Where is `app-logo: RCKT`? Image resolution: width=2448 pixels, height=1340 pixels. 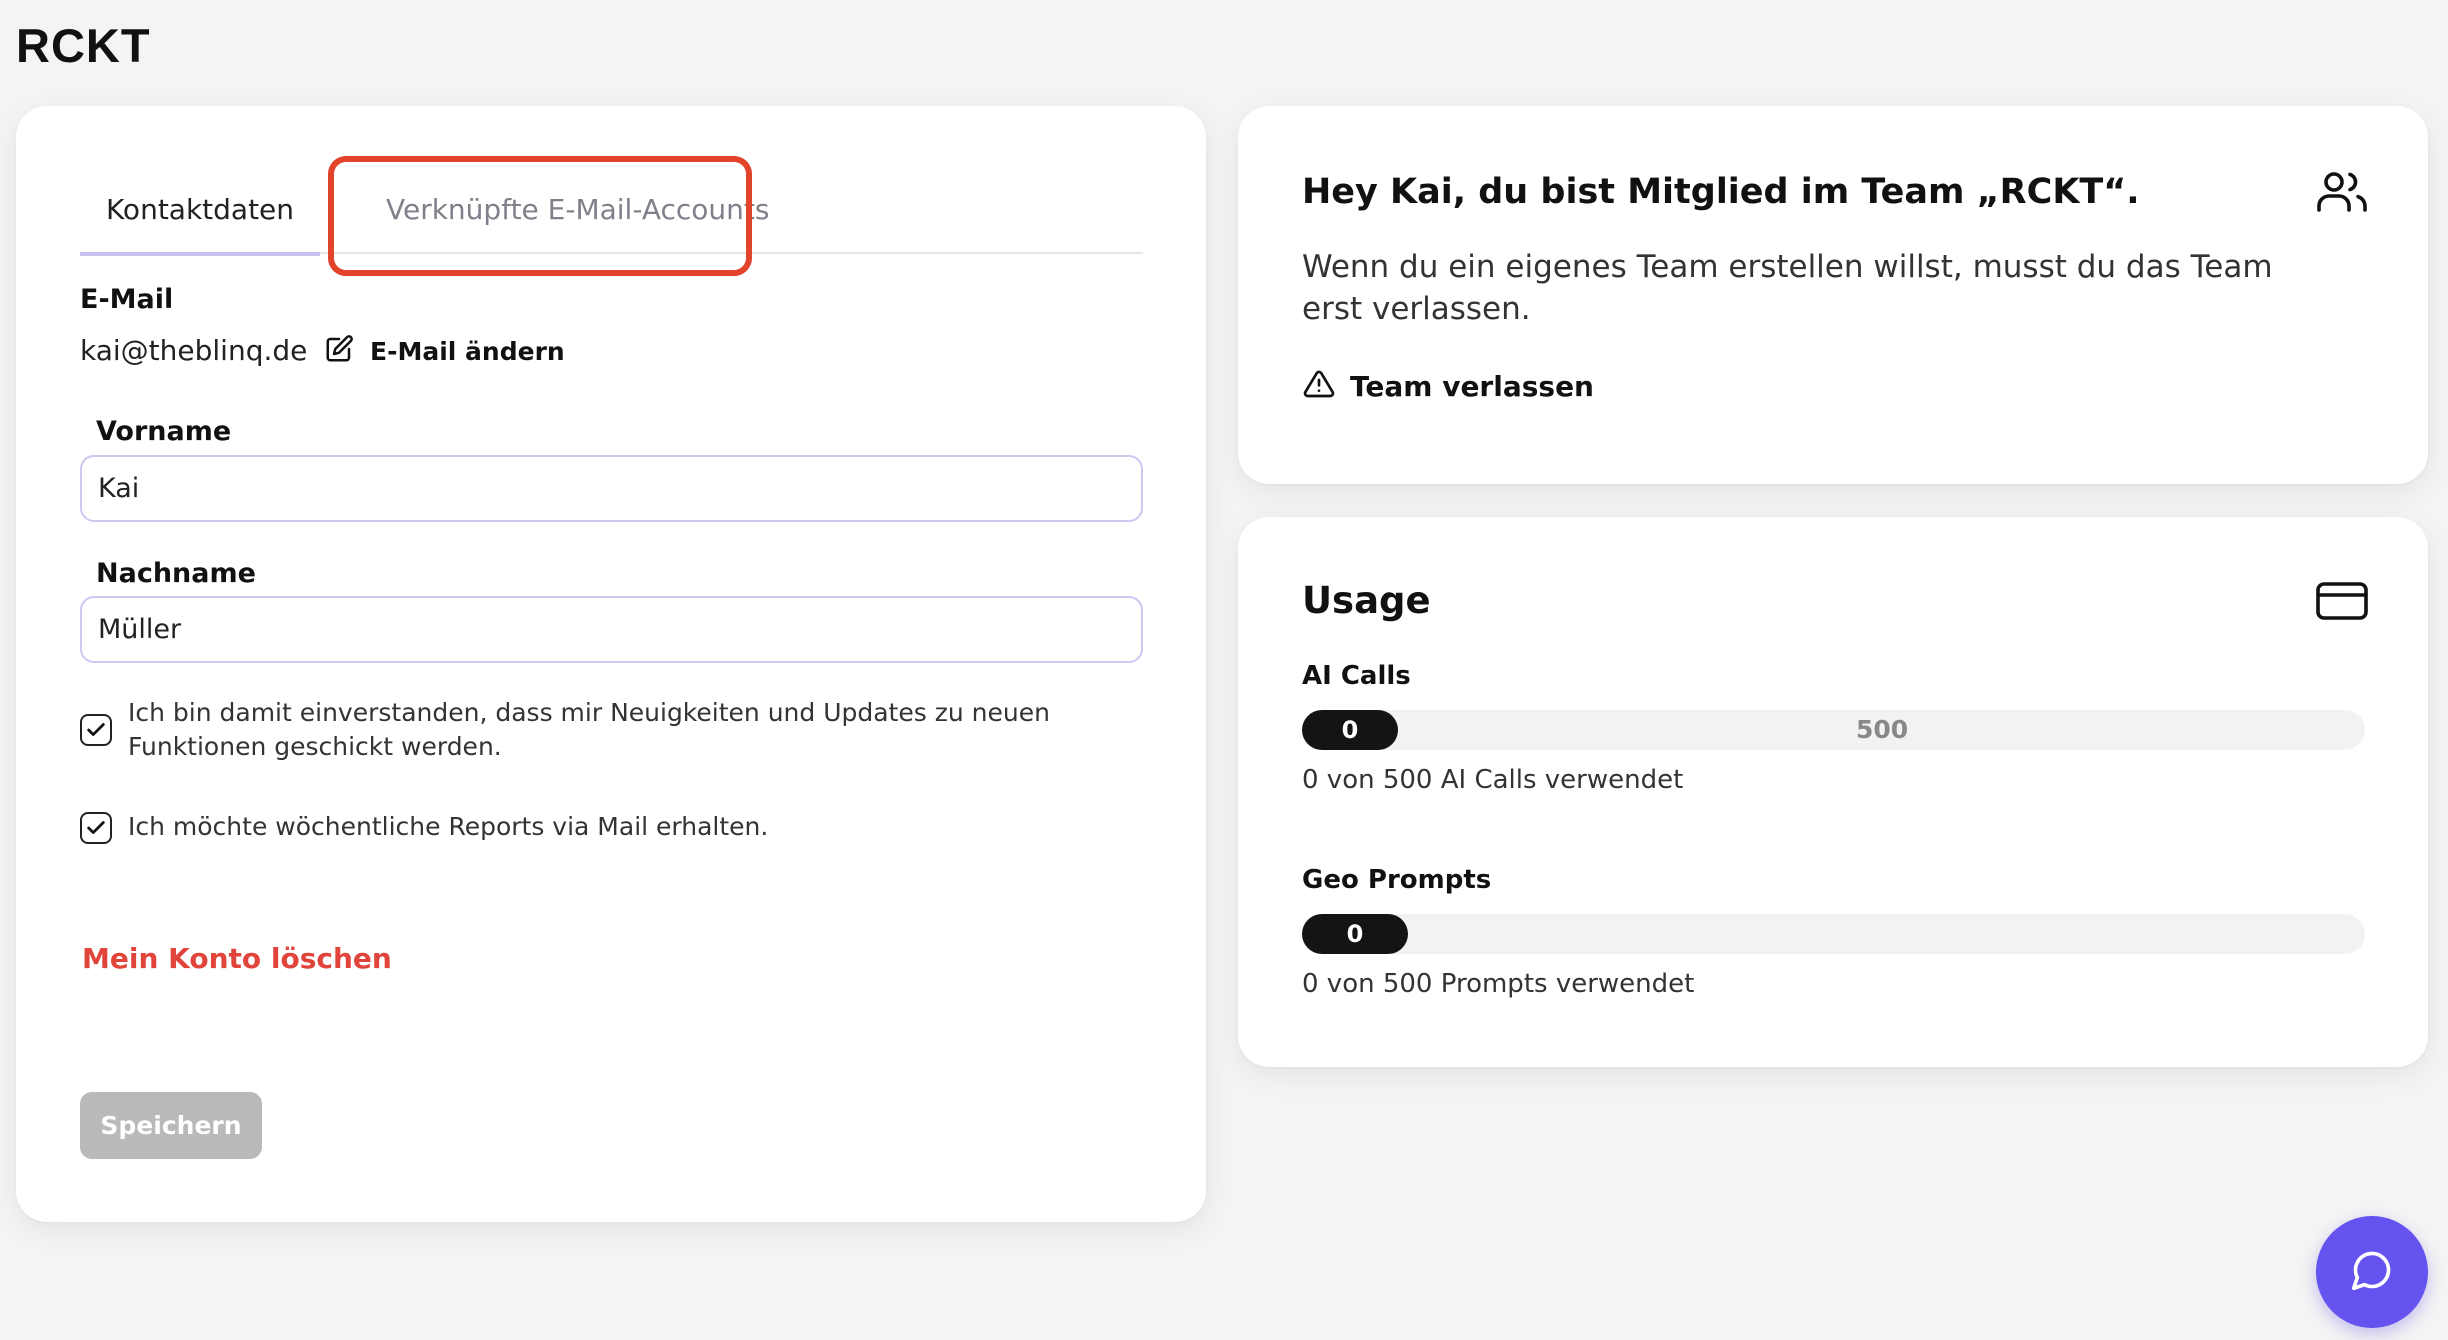 app-logo: RCKT is located at coordinates (83, 45).